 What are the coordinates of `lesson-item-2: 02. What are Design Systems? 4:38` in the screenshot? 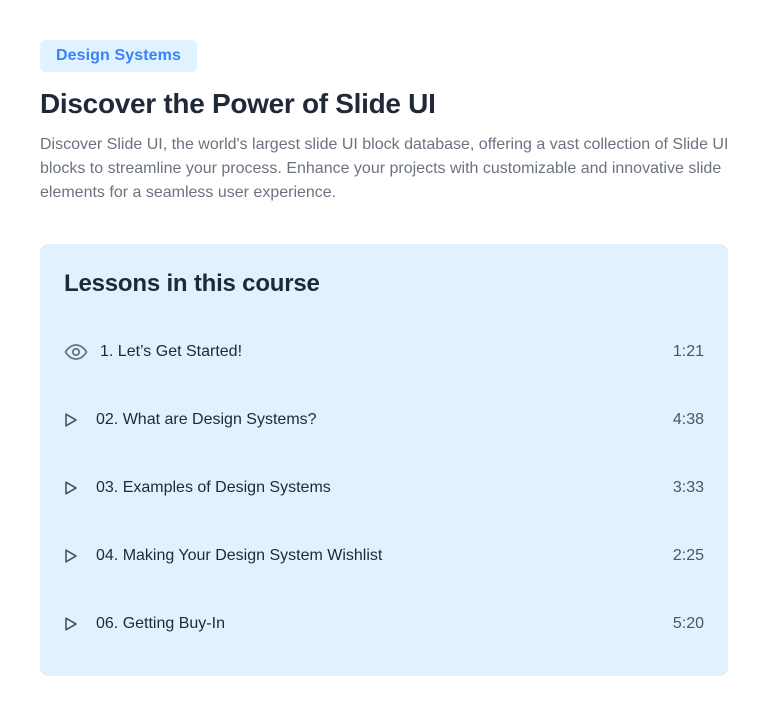 It's located at (384, 420).